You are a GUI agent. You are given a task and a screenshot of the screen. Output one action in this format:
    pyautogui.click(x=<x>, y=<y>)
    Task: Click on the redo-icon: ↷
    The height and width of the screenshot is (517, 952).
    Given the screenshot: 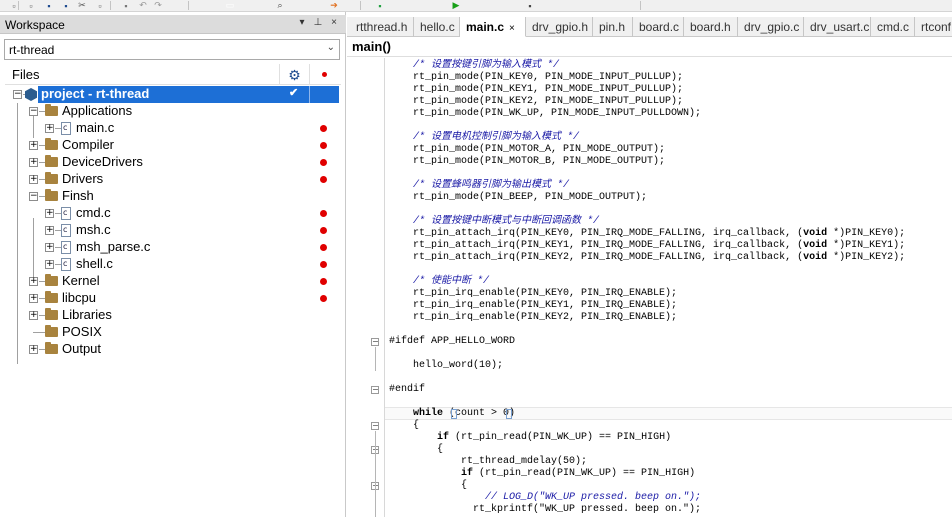 What is the action you would take?
    pyautogui.click(x=158, y=5)
    